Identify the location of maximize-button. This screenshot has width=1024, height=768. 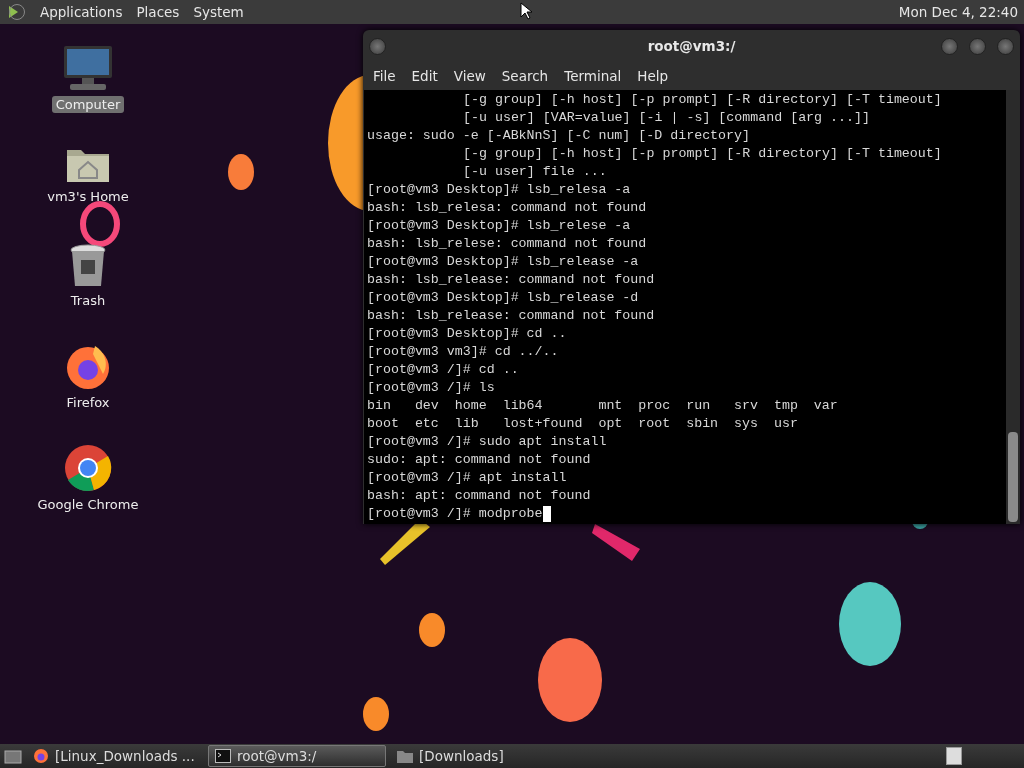
(977, 46).